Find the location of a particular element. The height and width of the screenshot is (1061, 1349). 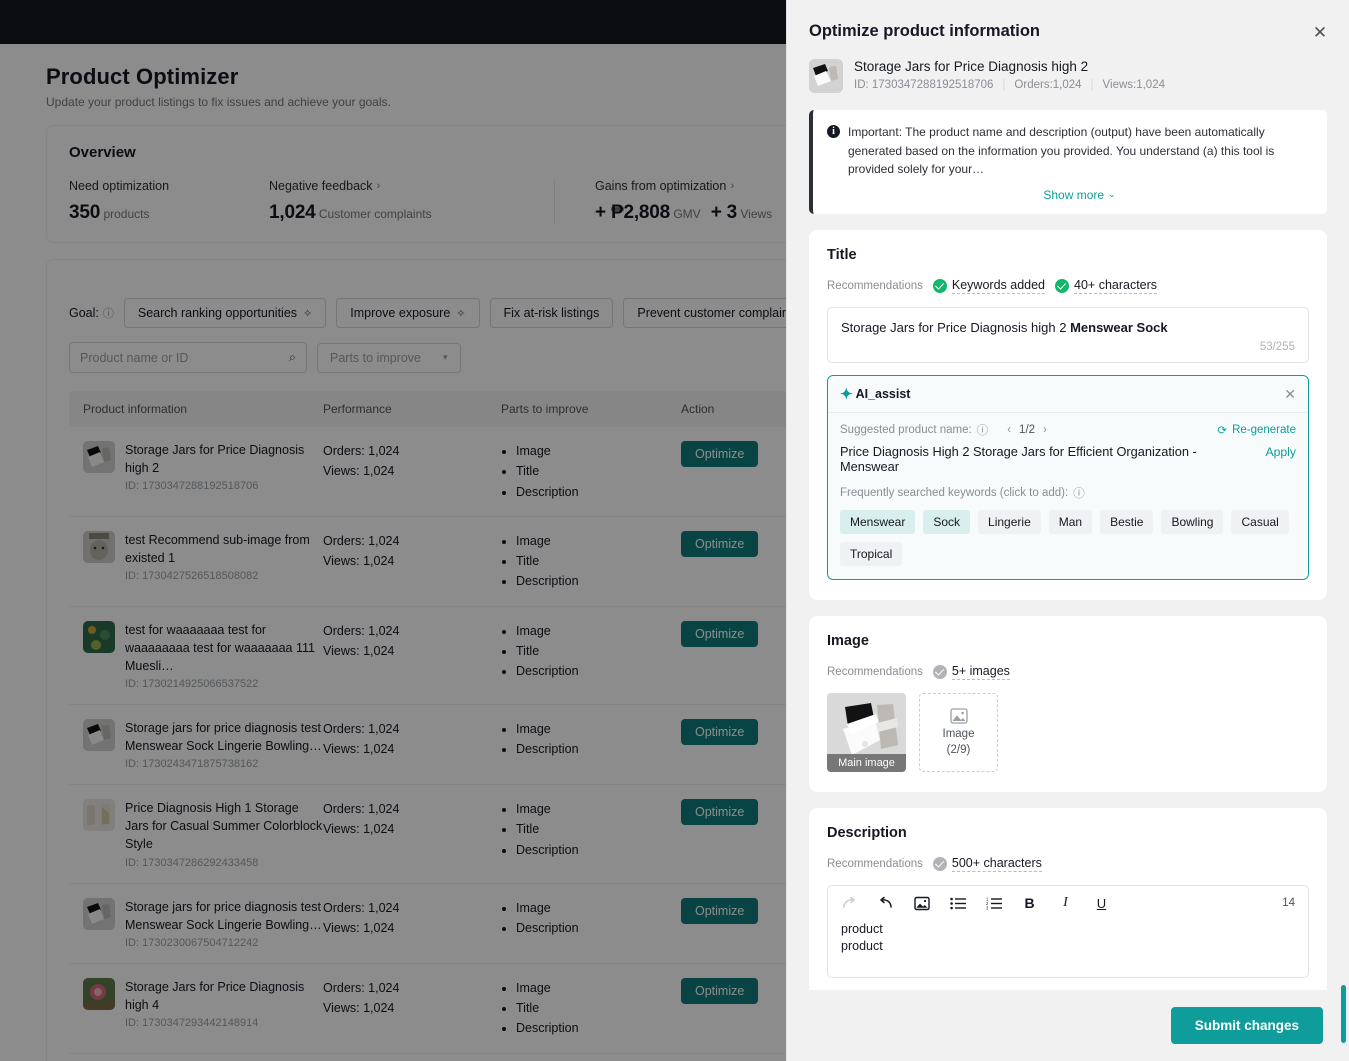

keyword-chip: Man is located at coordinates (1070, 521).